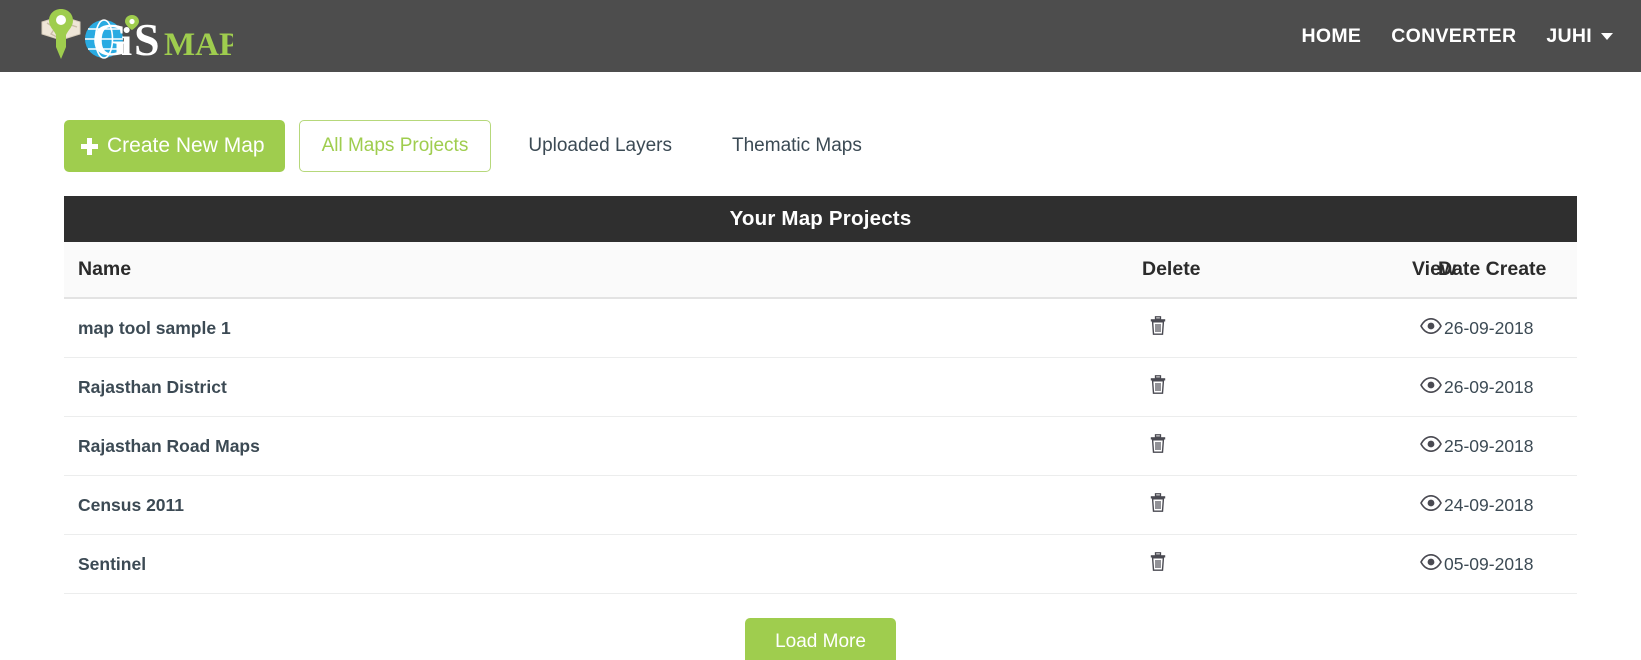 The height and width of the screenshot is (660, 1641). What do you see at coordinates (820, 36) in the screenshot?
I see `top-navbar: G i S MAP HOME CONVERTER JUHI` at bounding box center [820, 36].